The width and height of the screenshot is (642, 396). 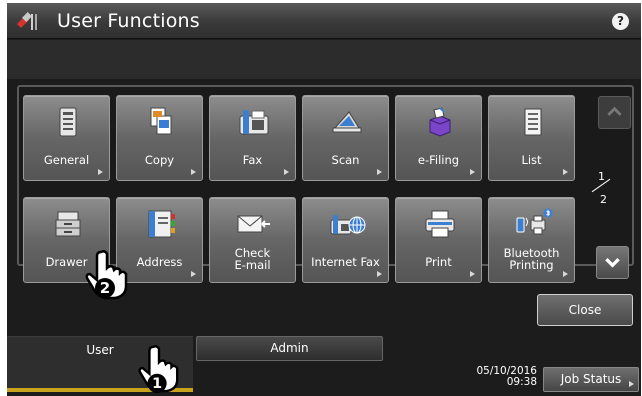 What do you see at coordinates (252, 240) in the screenshot?
I see `check-email-button: Check E-mail` at bounding box center [252, 240].